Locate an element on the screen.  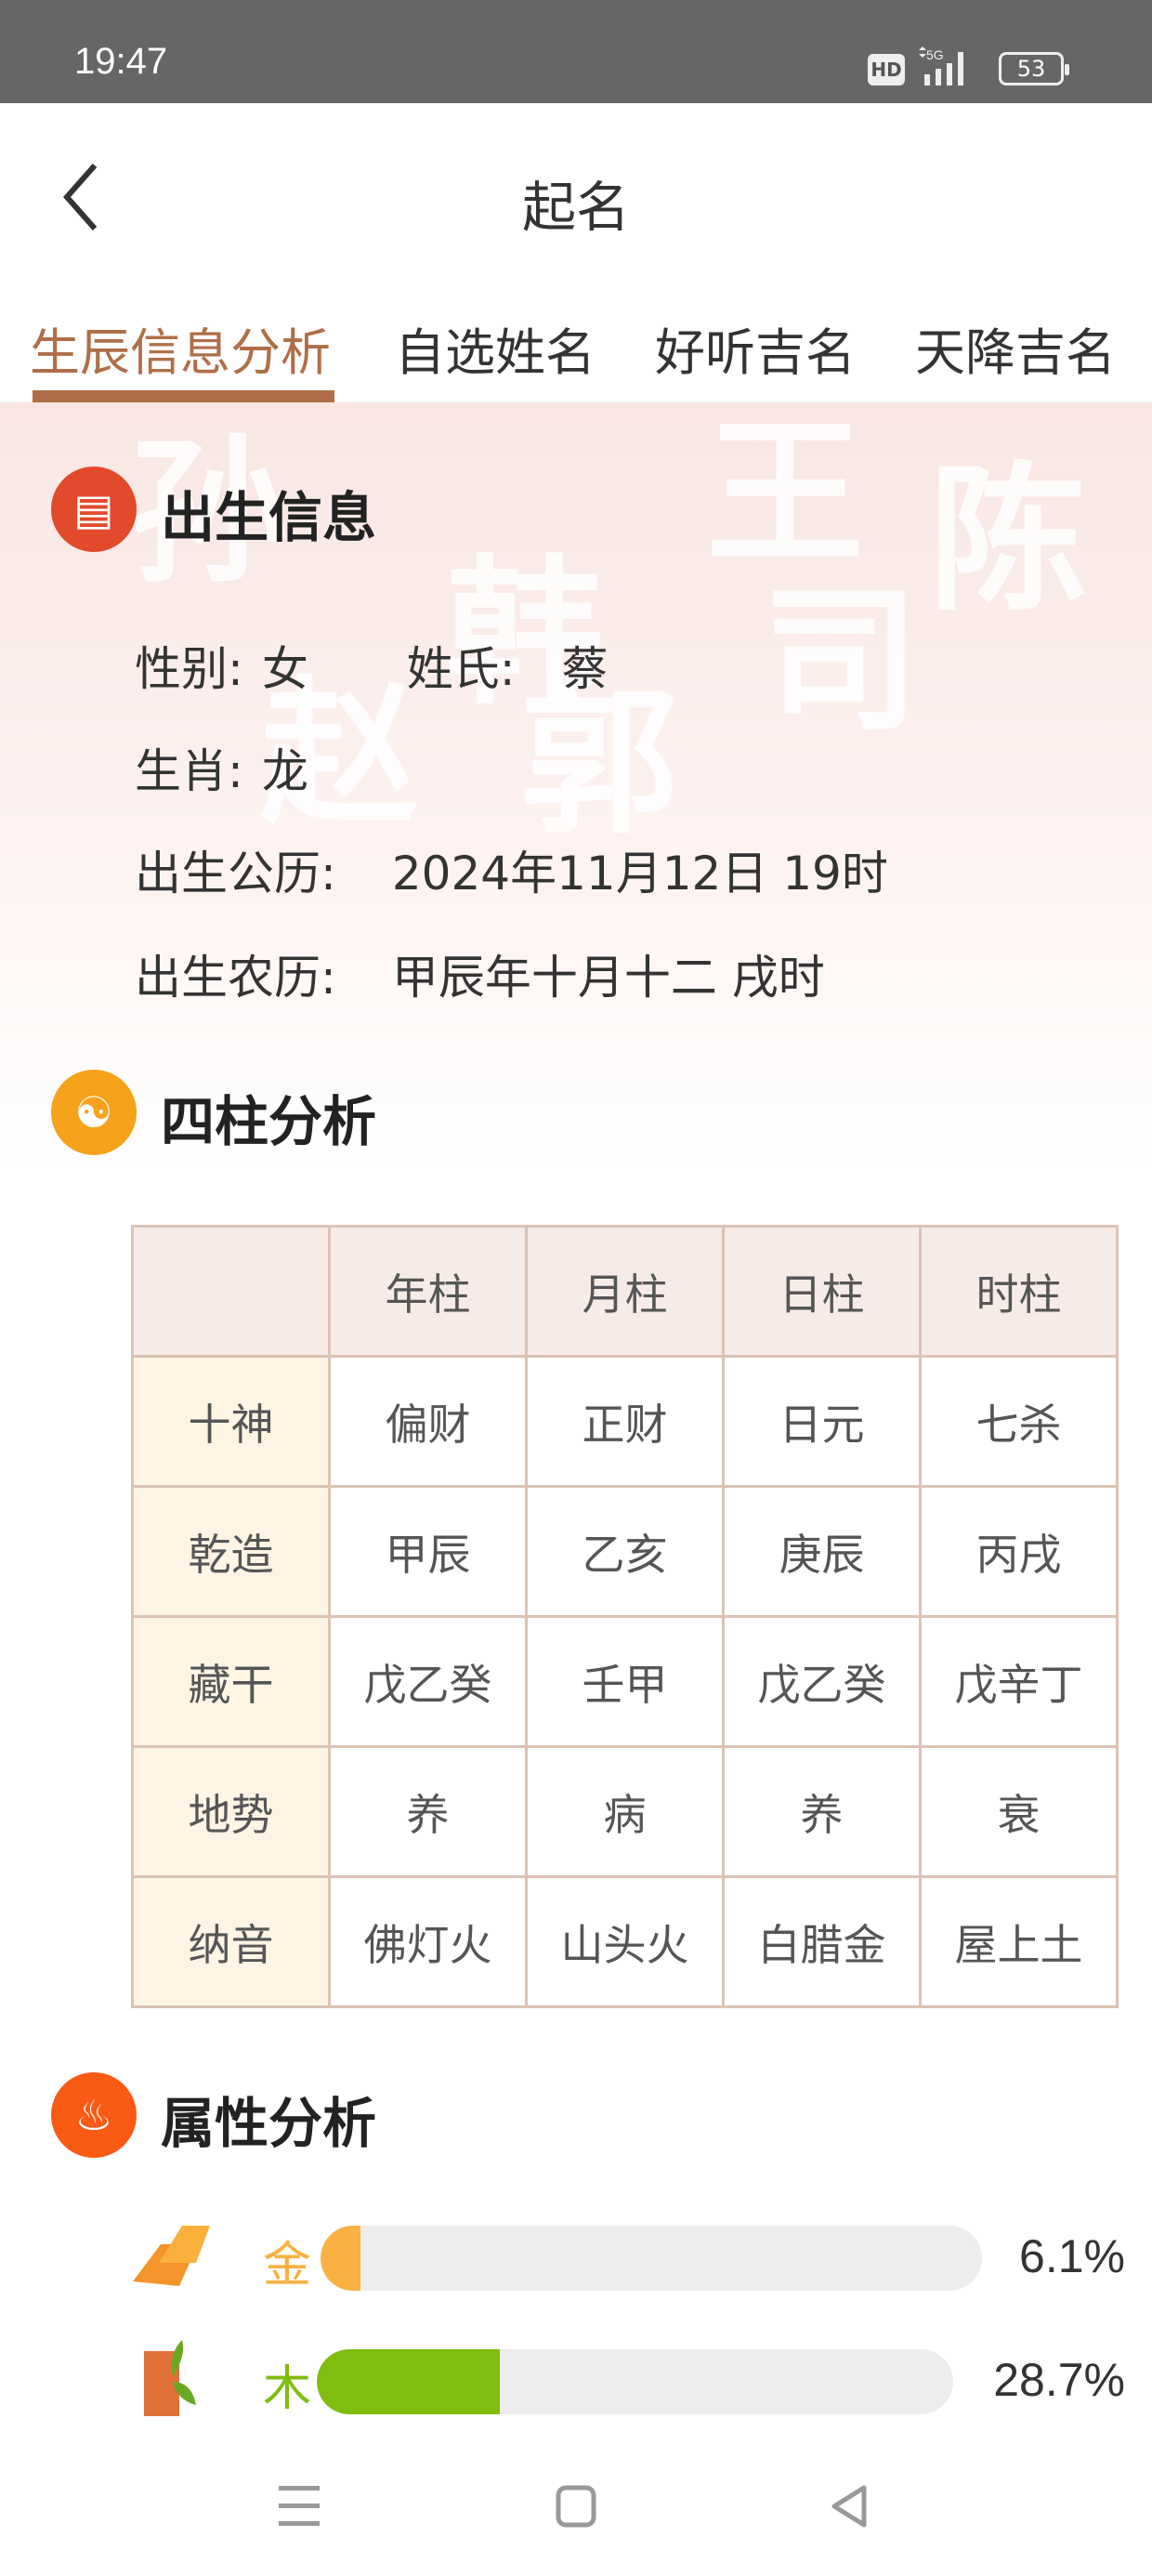
table-cell: 七杀 is located at coordinates (1019, 1421).